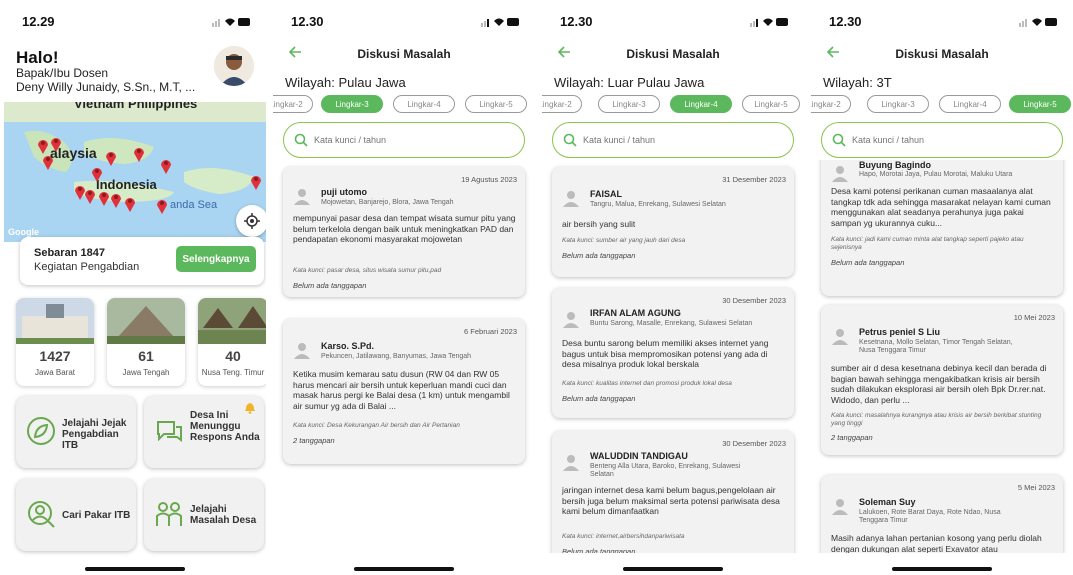 The width and height of the screenshot is (1073, 575). What do you see at coordinates (55, 372) in the screenshot?
I see `region-name: Jawa Barat` at bounding box center [55, 372].